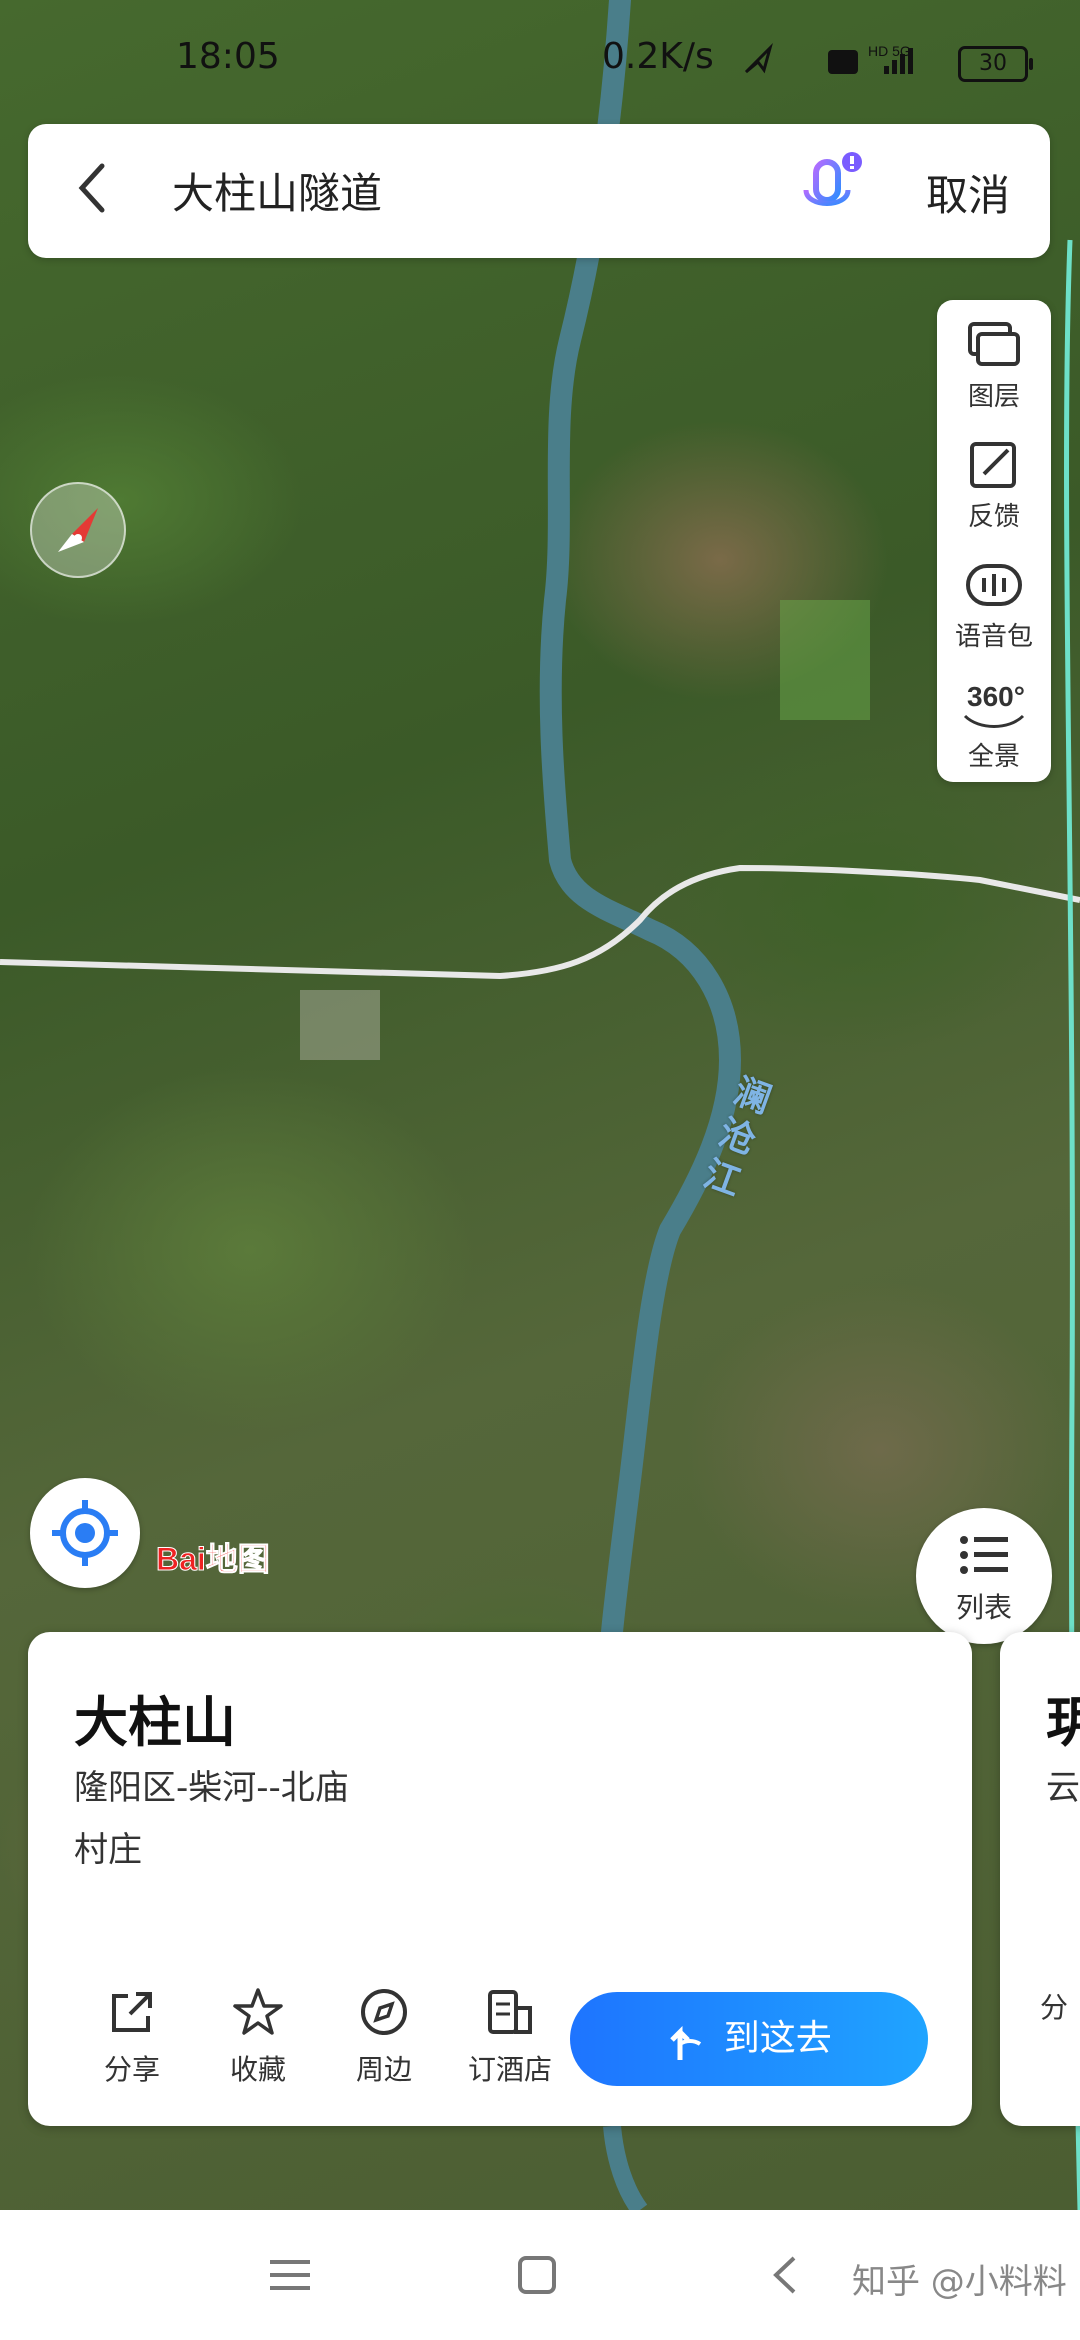 Image resolution: width=1080 pixels, height=2340 pixels. I want to click on baidu-paw-logo: Bai地图, so click(213, 1559).